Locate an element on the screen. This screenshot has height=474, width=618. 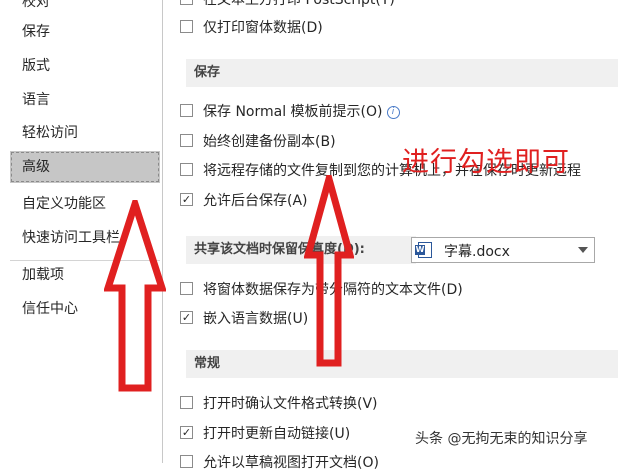
section-header-fidelity: 共享该文档时保留保真度(D): is located at coordinates (301, 250).